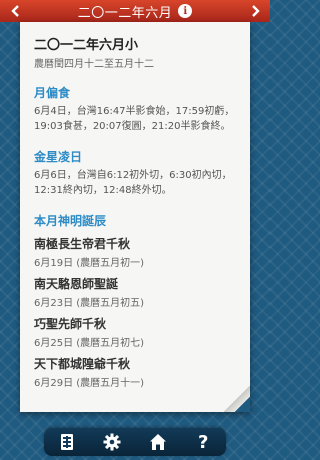 This screenshot has height=460, width=320. Describe the element at coordinates (125, 13) in the screenshot. I see `header-title: 二〇一二年六月` at that location.